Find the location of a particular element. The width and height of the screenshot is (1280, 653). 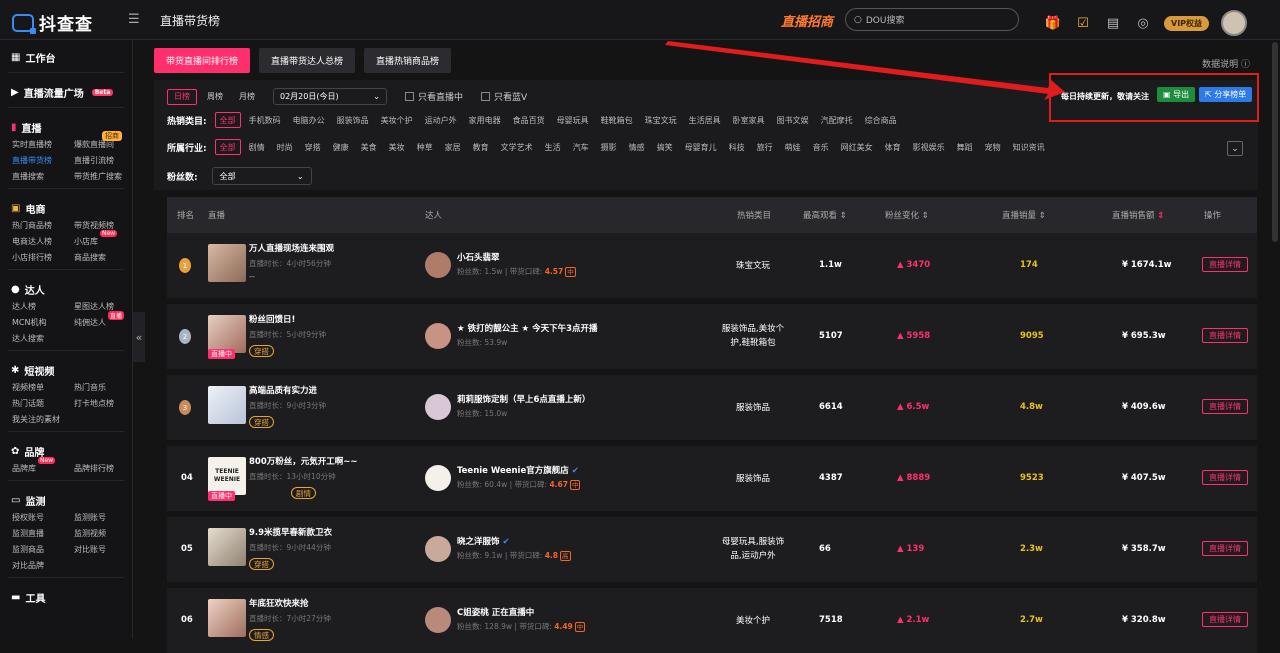

sidebar-item: 直播引流榜 is located at coordinates (103, 160).